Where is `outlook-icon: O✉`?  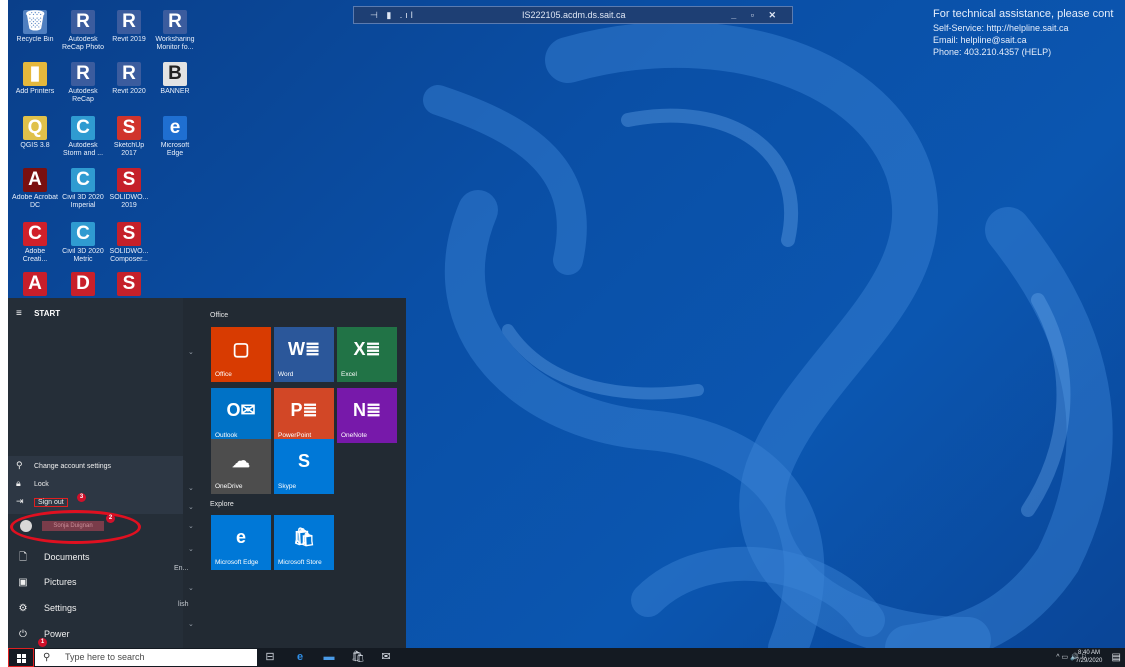
outlook-icon: O✉ is located at coordinates (241, 410).